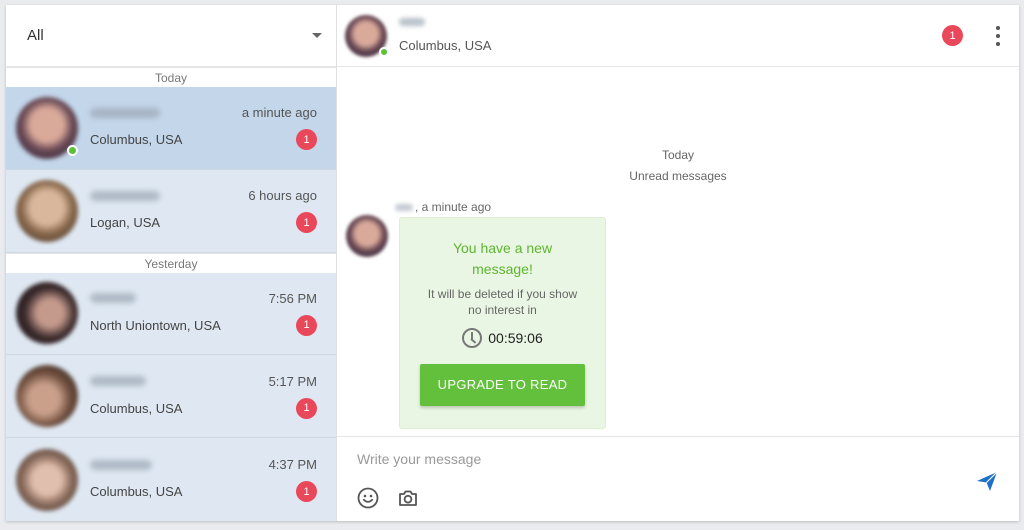 Image resolution: width=1024 pixels, height=530 pixels. Describe the element at coordinates (171, 211) in the screenshot. I see `conversation-item: 6 hours ago Logan, USA 1` at that location.